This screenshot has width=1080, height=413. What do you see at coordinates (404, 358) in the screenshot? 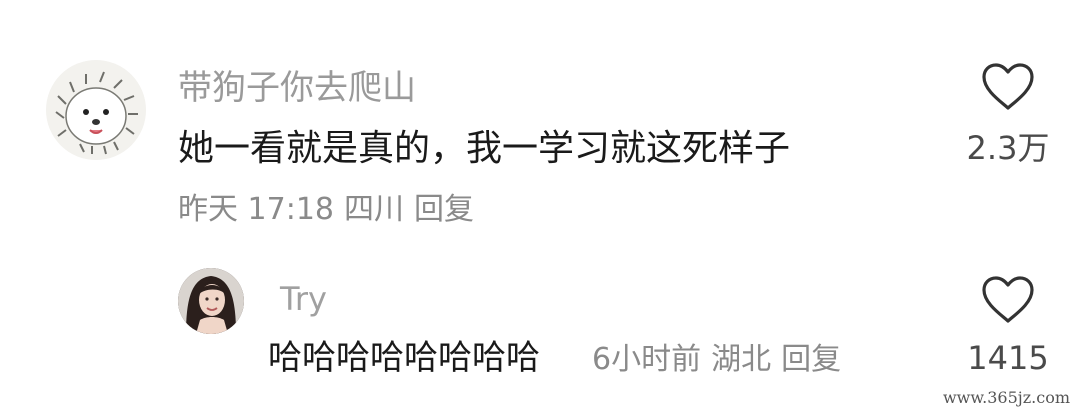
I see `reply-text: 哈哈哈哈哈哈哈哈` at bounding box center [404, 358].